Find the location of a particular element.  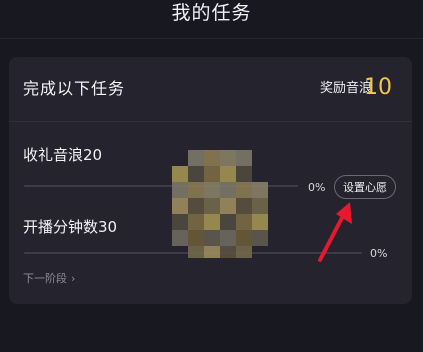

pixelated-overlay-image is located at coordinates (220, 204).